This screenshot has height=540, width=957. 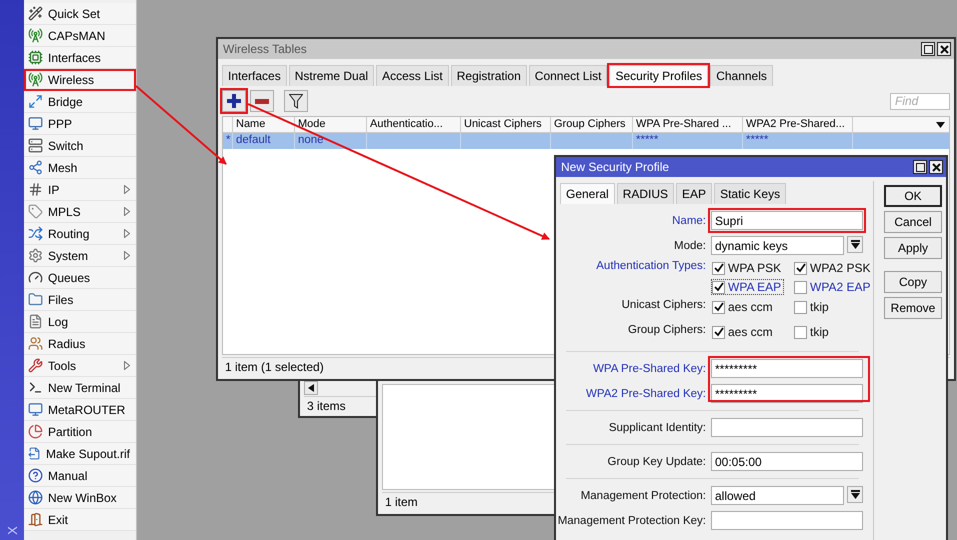 What do you see at coordinates (80, 146) in the screenshot?
I see `menu-item: Switch` at bounding box center [80, 146].